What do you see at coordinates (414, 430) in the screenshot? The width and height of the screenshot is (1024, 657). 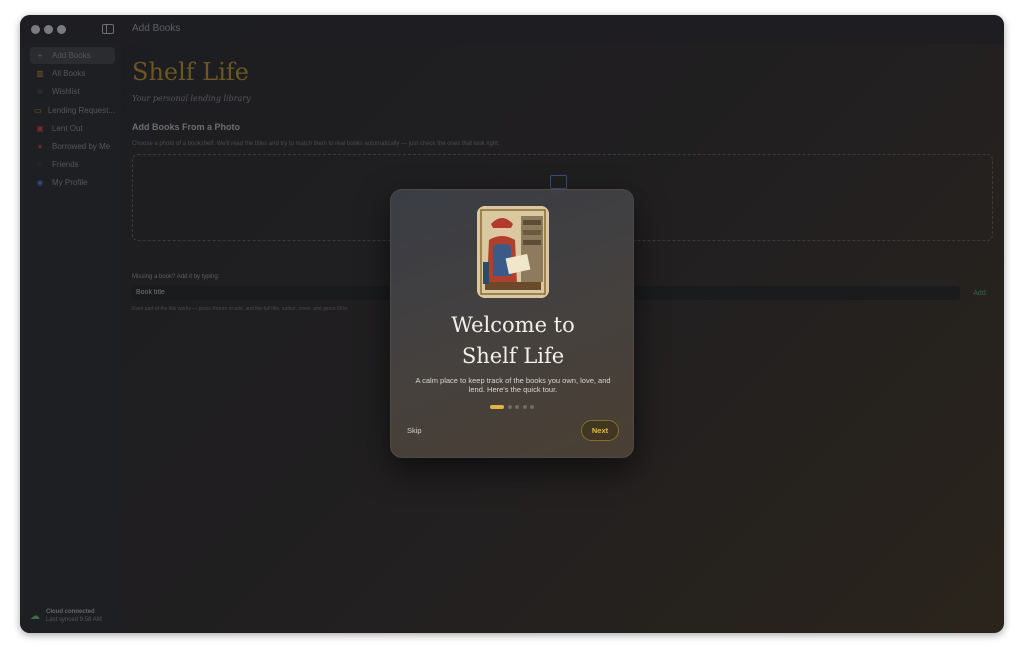 I see `skip-button: Skip` at bounding box center [414, 430].